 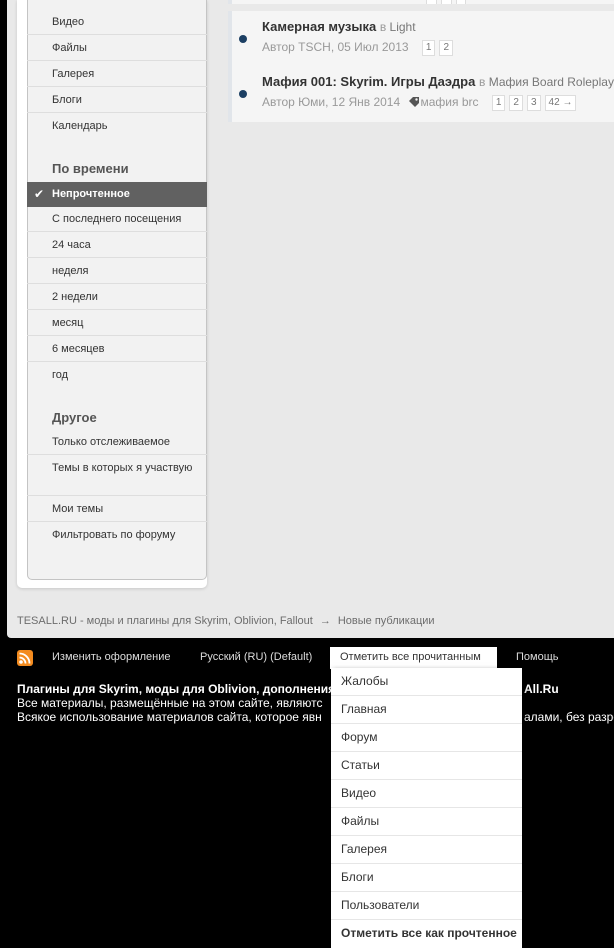 What do you see at coordinates (426, 934) in the screenshot?
I see `dropdown-item-mark-all-read: Отметить все как прочтенное` at bounding box center [426, 934].